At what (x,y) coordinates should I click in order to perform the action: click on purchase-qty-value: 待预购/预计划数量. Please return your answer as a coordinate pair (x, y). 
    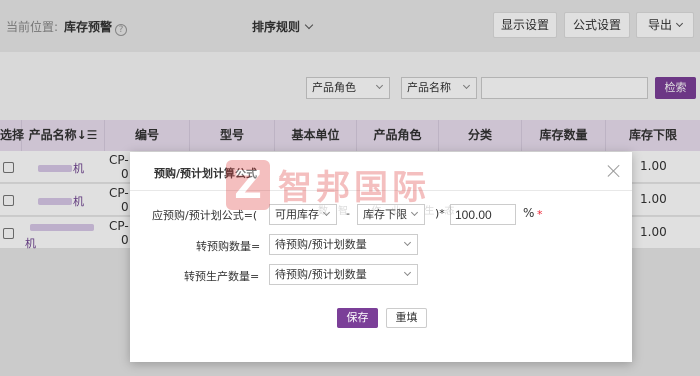
    Looking at the image, I should click on (321, 244).